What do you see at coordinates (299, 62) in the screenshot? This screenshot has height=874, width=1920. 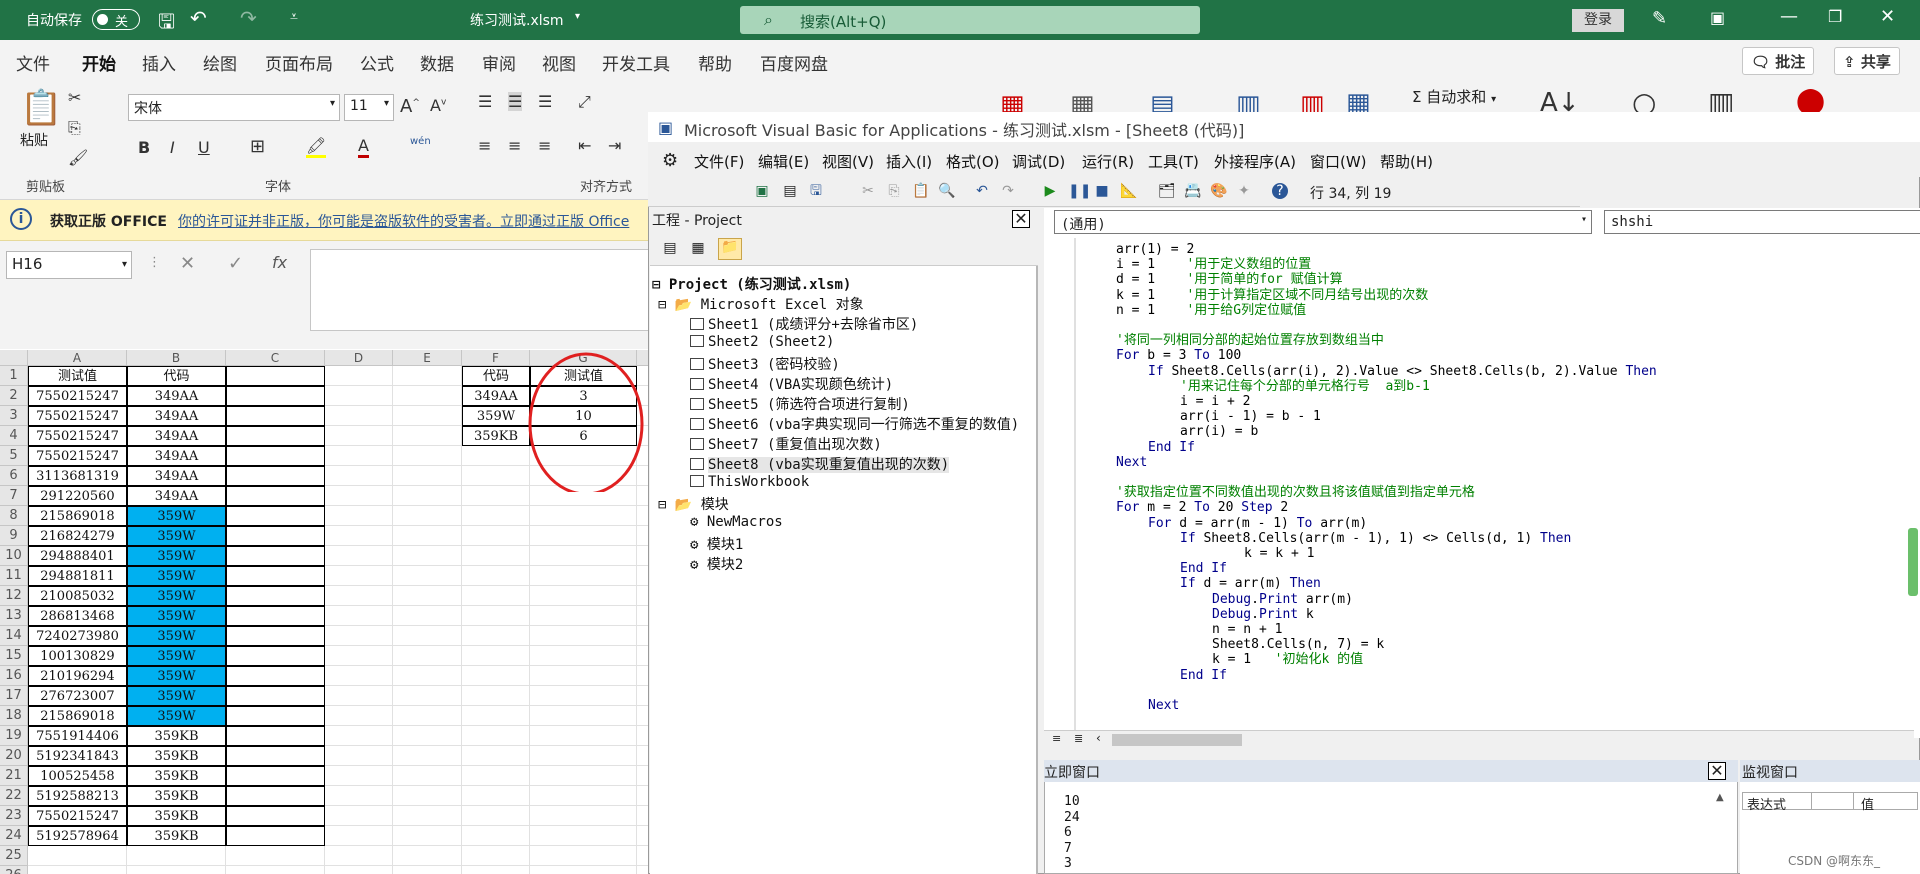 I see `tab-page-layout: 页面布局` at bounding box center [299, 62].